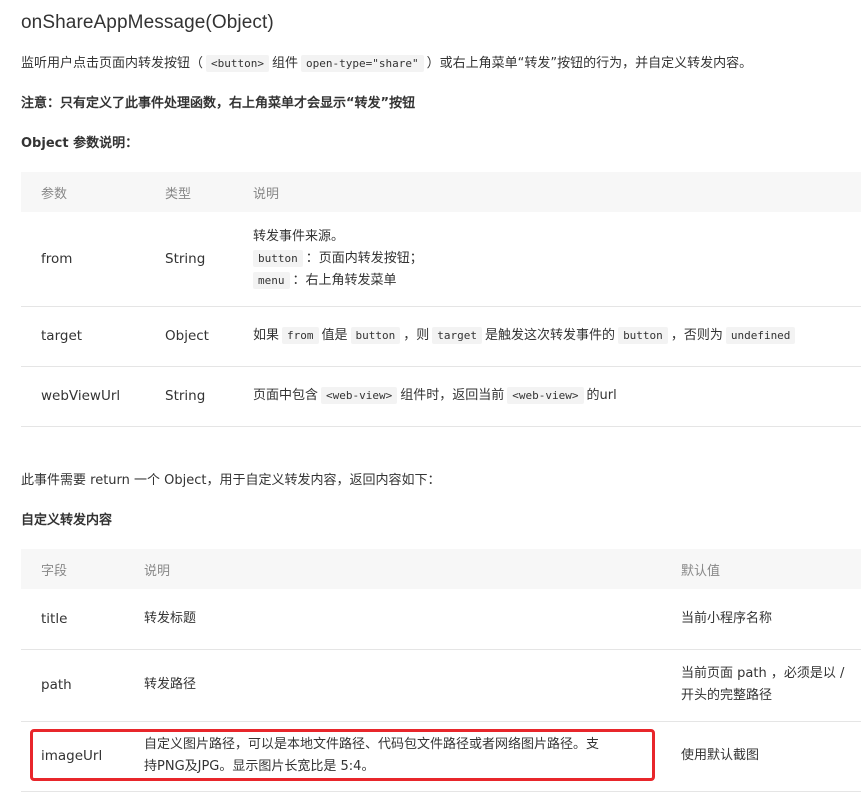 The image size is (861, 810). I want to click on param-type: Object, so click(187, 336).